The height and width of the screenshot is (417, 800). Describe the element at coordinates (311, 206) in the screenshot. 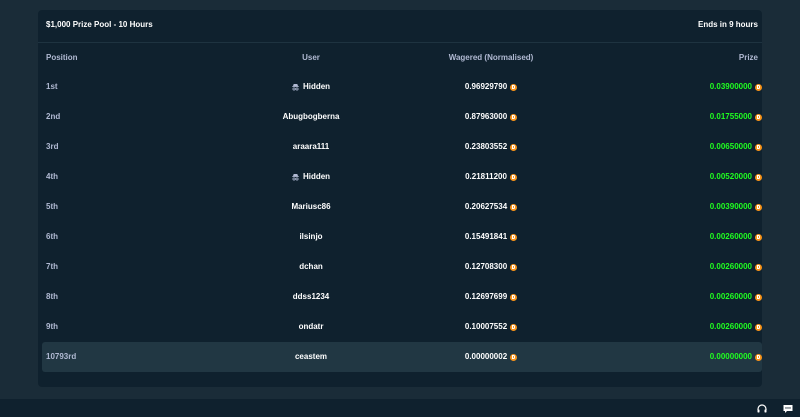

I see `row-username: Mariusc86` at that location.